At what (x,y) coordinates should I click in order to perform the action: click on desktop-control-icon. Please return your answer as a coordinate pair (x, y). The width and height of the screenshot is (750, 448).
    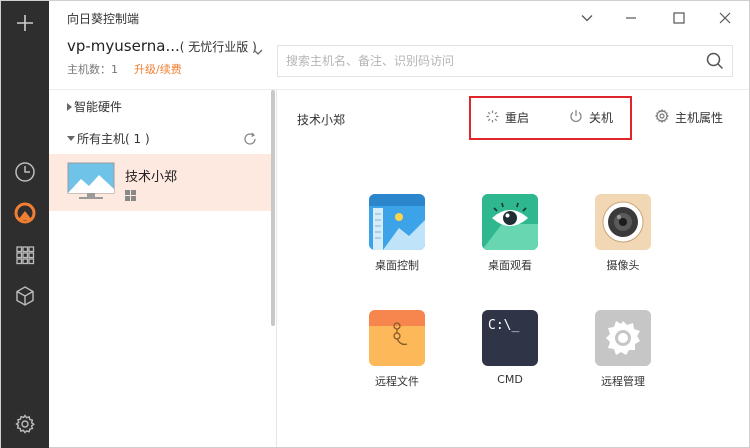
    Looking at the image, I should click on (397, 222).